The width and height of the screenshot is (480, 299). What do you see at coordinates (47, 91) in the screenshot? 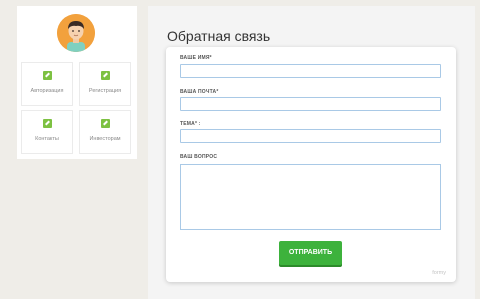
I see `tile-label: Авторизация` at bounding box center [47, 91].